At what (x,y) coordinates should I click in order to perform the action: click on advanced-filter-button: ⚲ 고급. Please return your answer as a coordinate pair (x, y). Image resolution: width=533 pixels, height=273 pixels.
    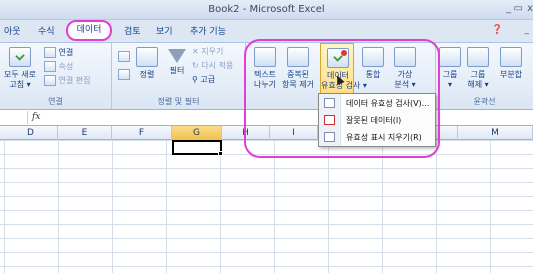
    Looking at the image, I should click on (203, 80).